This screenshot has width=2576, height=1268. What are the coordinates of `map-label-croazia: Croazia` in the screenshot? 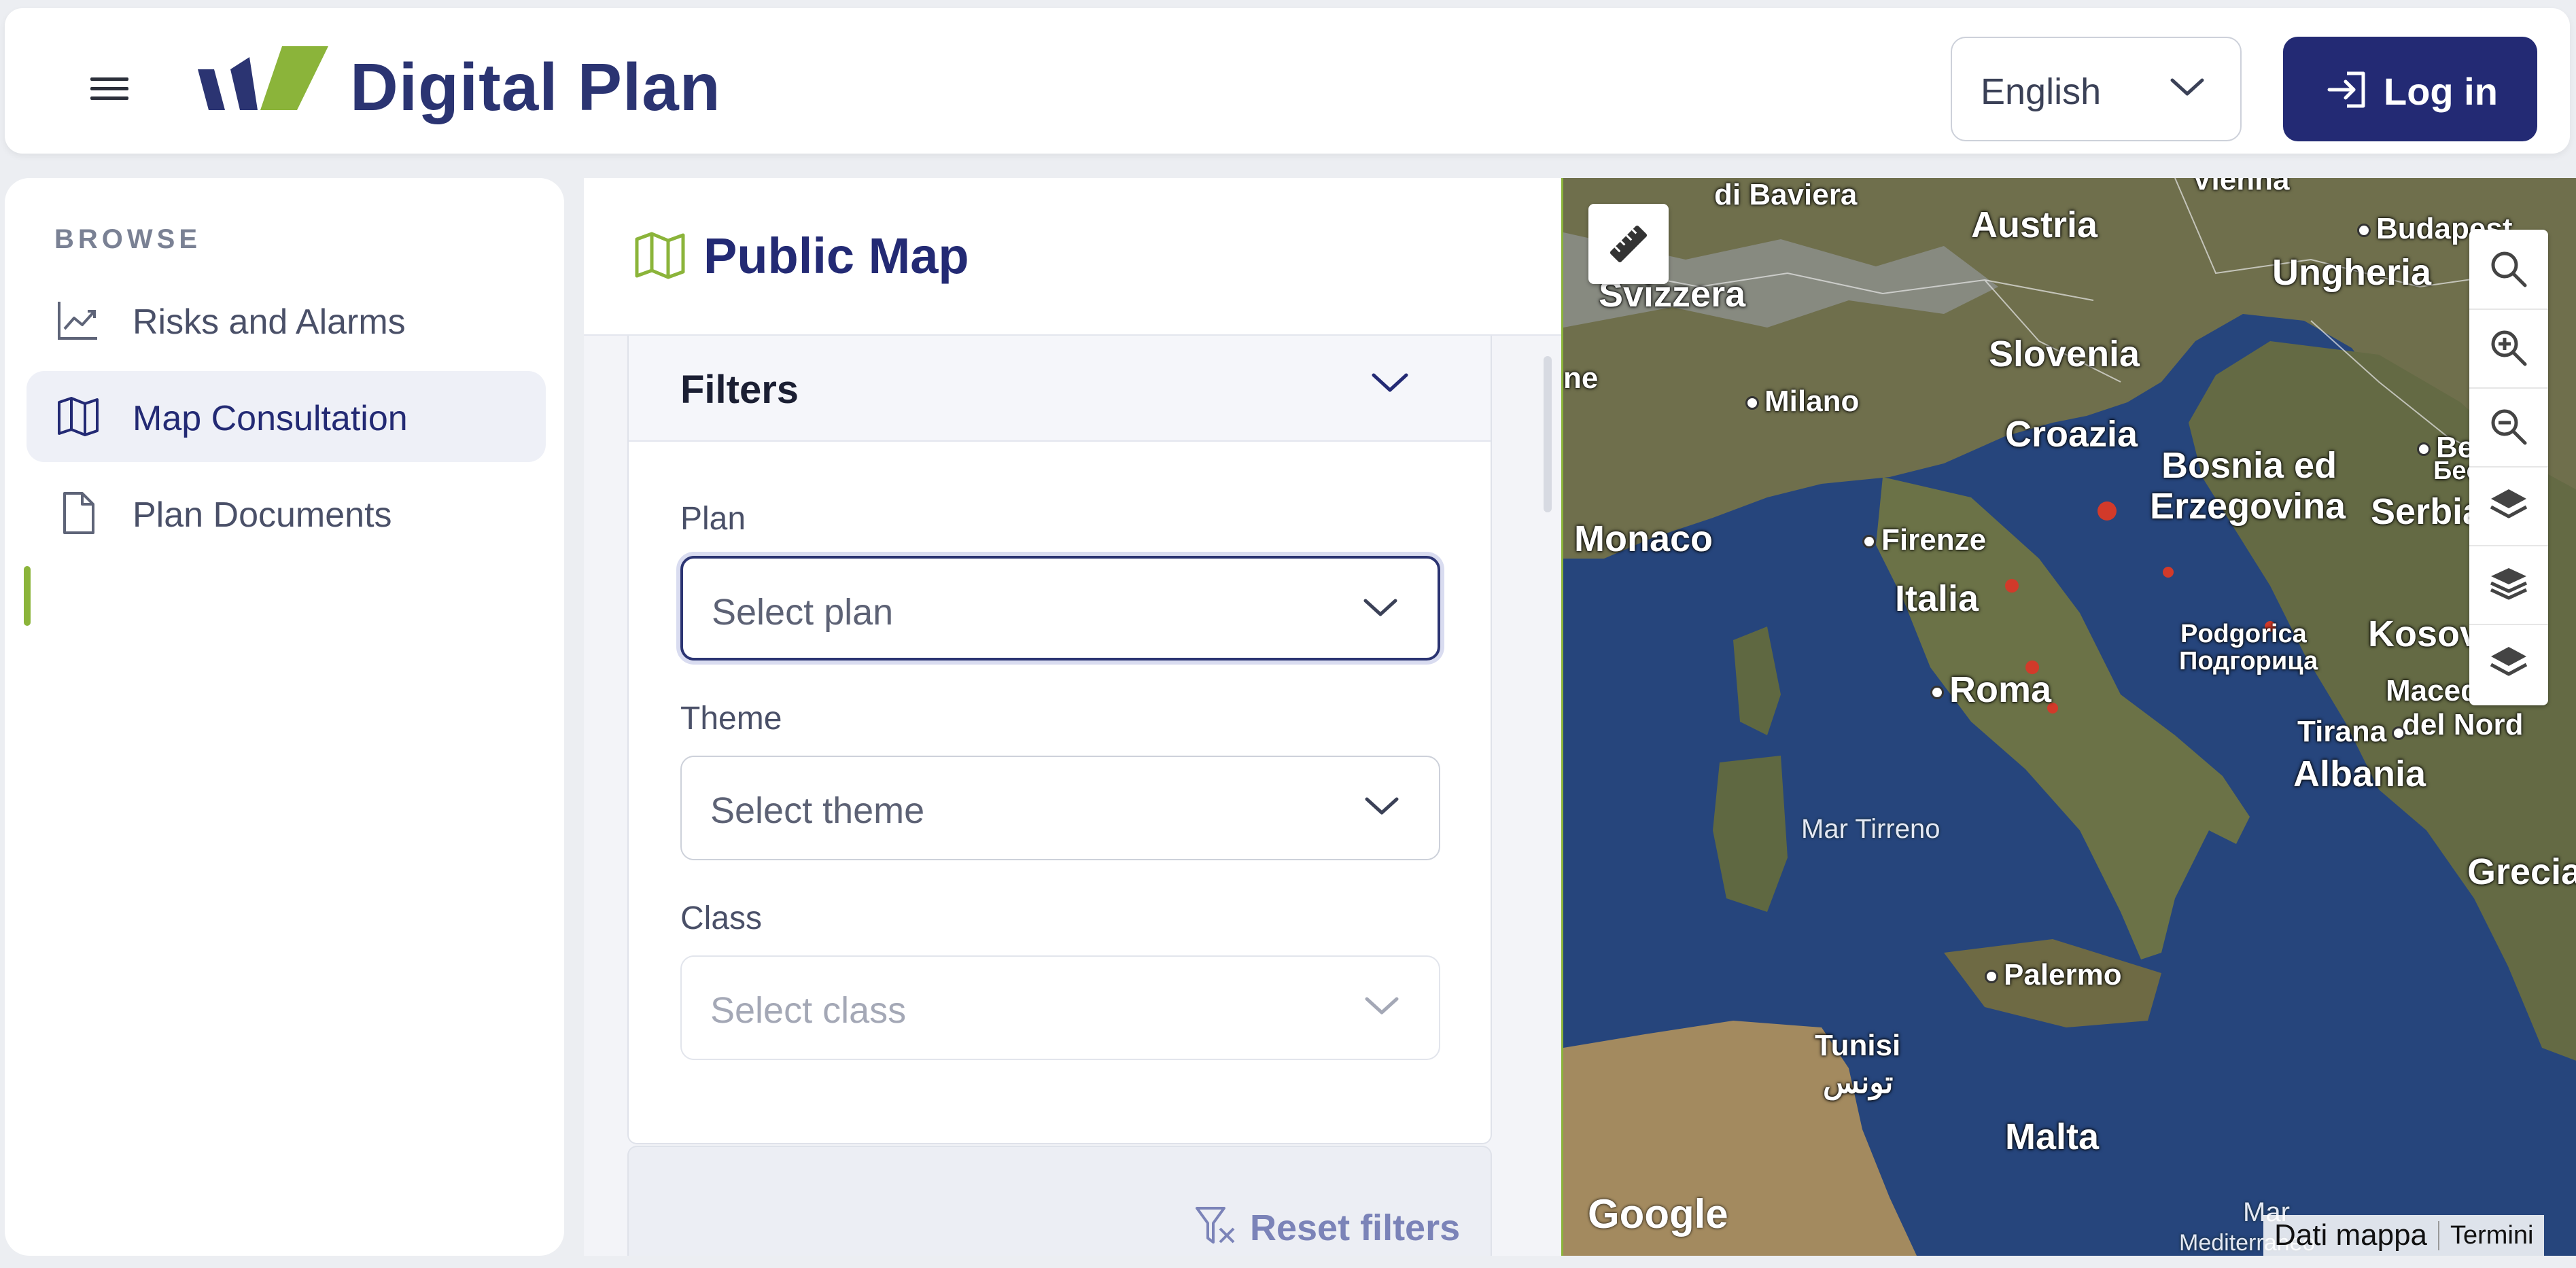 It's located at (2071, 434).